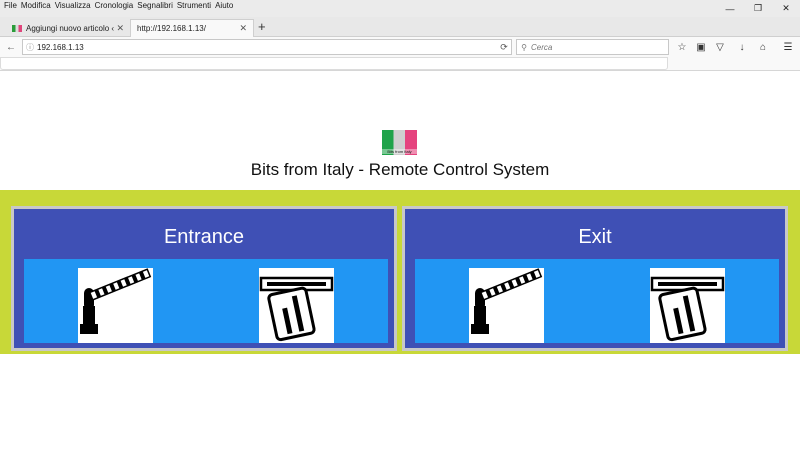 Image resolution: width=800 pixels, height=449 pixels. Describe the element at coordinates (153, 6) in the screenshot. I see `menu-segnalibri: Segnalibri` at that location.